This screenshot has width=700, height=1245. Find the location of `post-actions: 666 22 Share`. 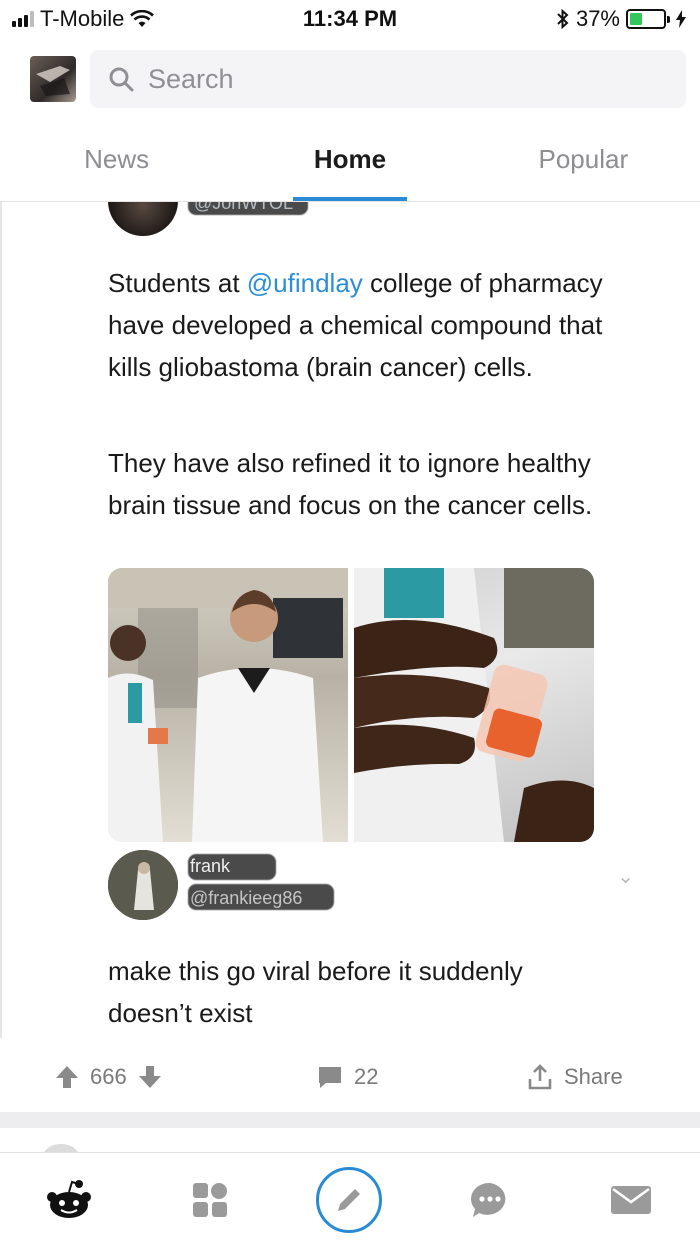

post-actions: 666 22 Share is located at coordinates (350, 1077).